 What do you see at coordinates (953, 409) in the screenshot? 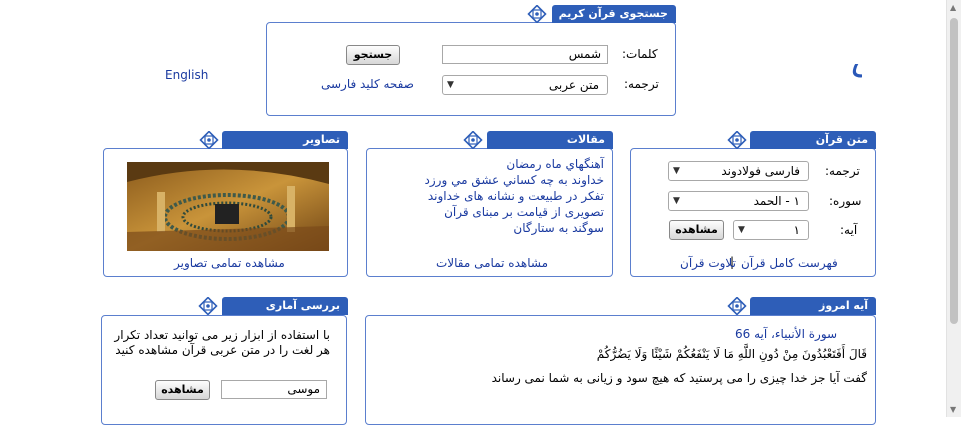
I see `scroll-down-icon: ▼` at bounding box center [953, 409].